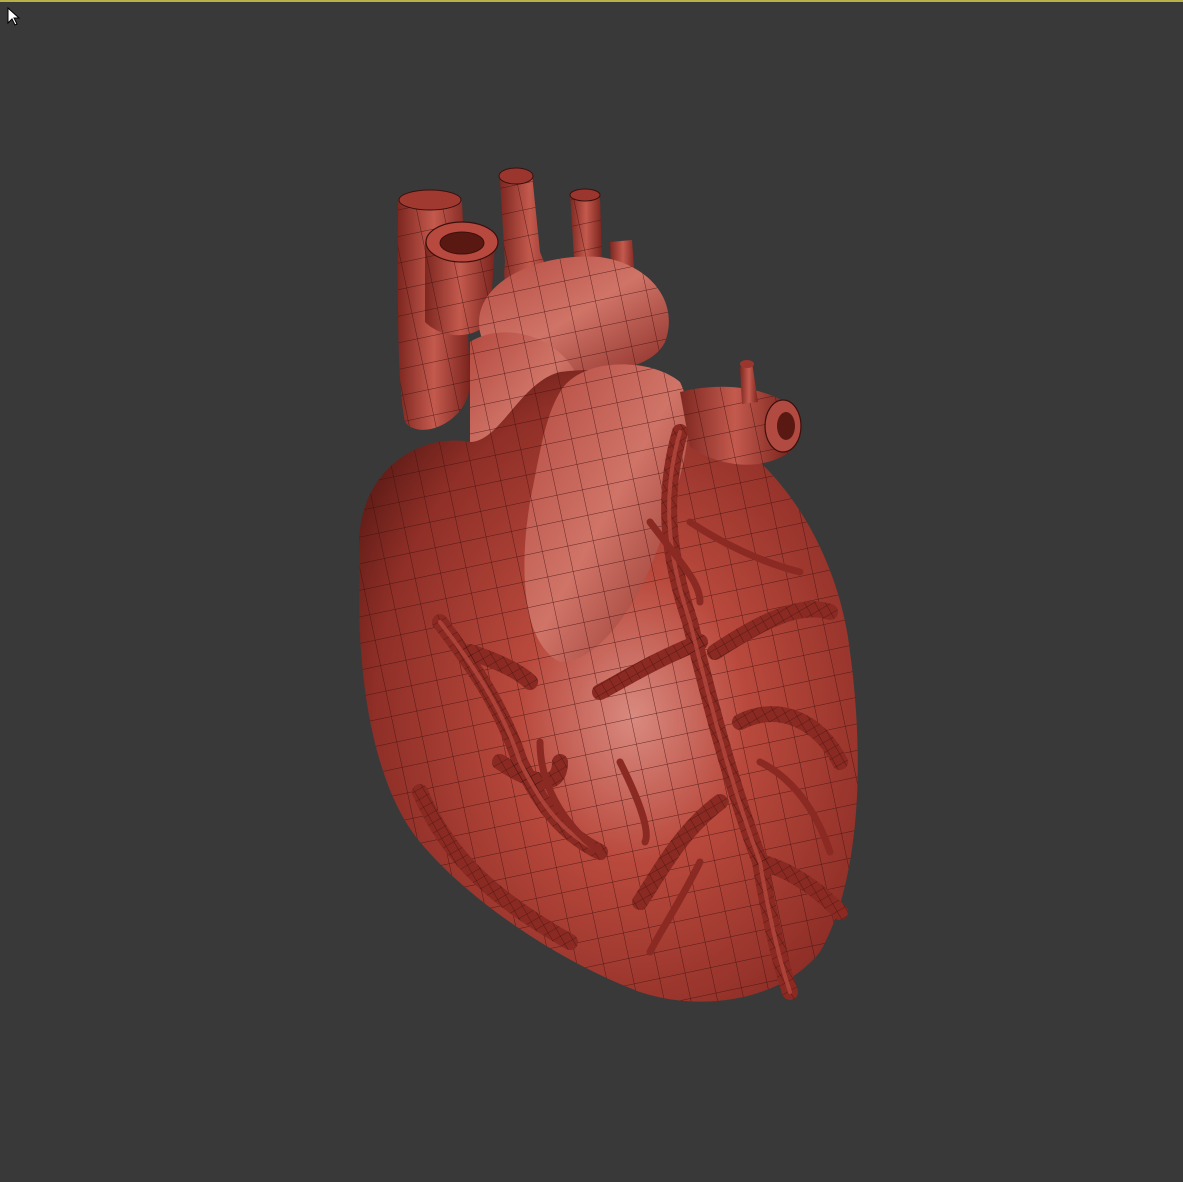  Describe the element at coordinates (741, 412) in the screenshot. I see `pulmonary-vein` at that location.